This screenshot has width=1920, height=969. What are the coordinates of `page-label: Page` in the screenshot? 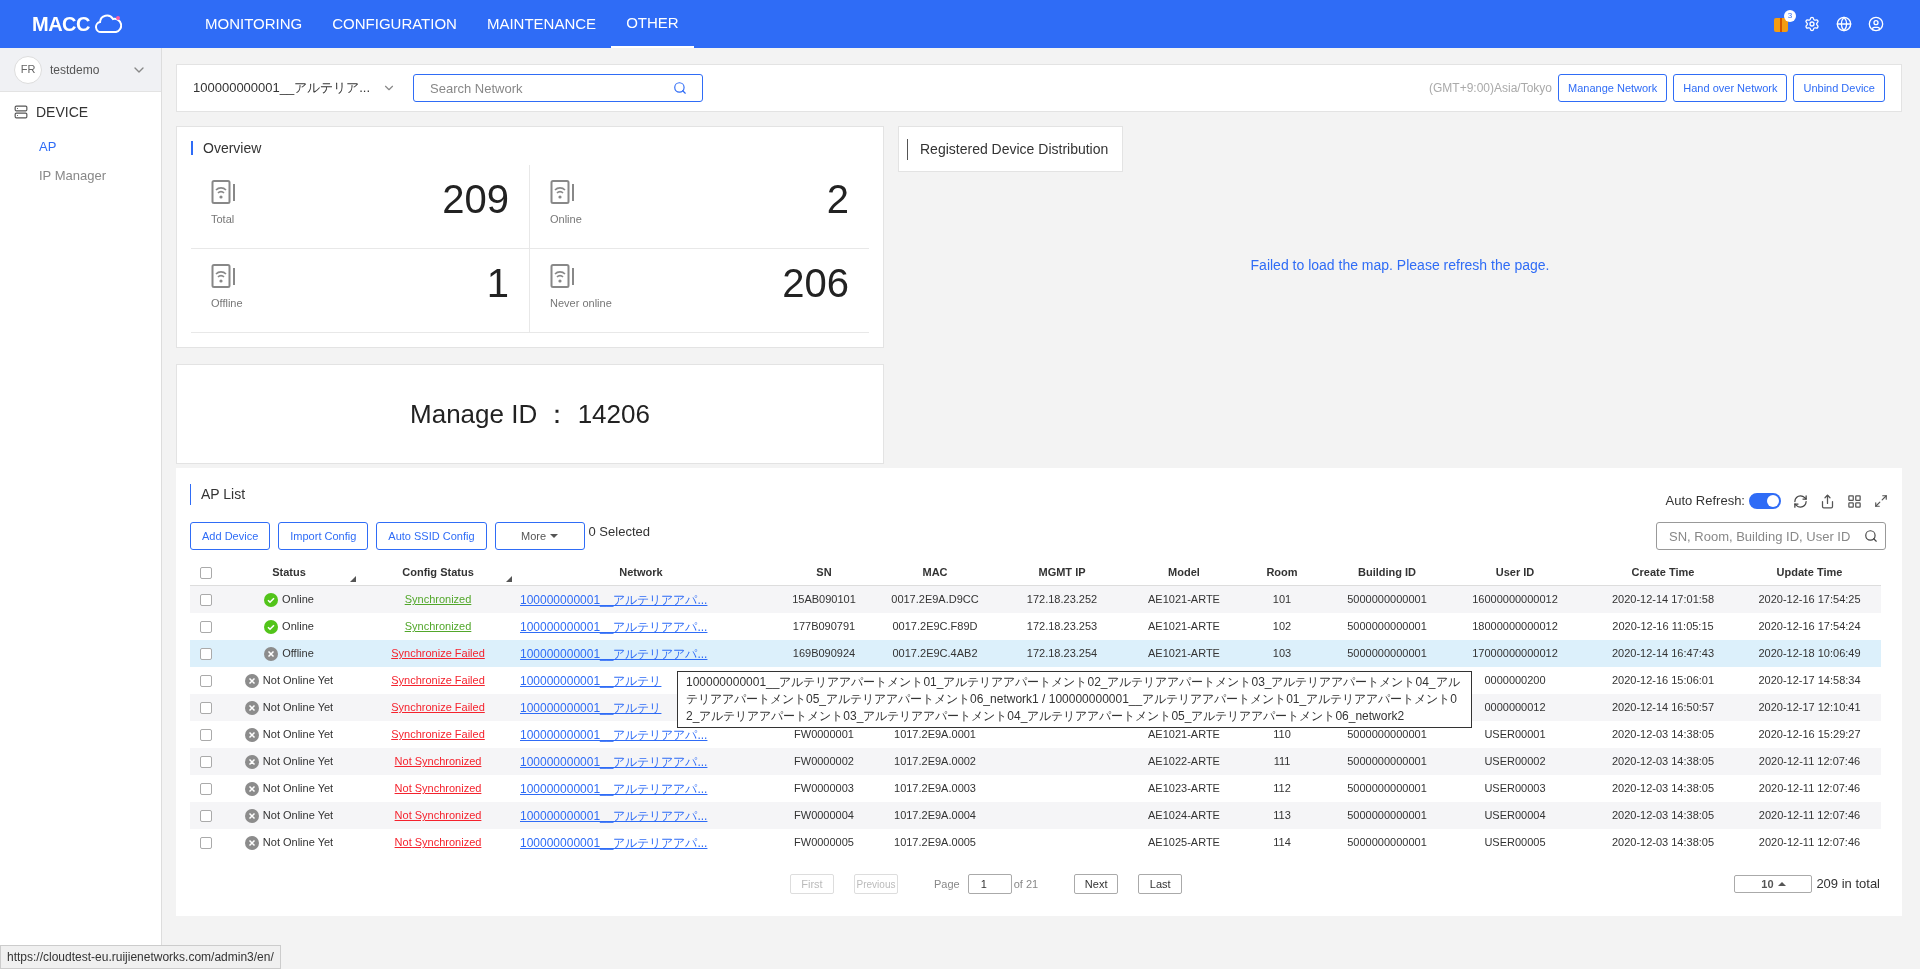 It's located at (947, 884).